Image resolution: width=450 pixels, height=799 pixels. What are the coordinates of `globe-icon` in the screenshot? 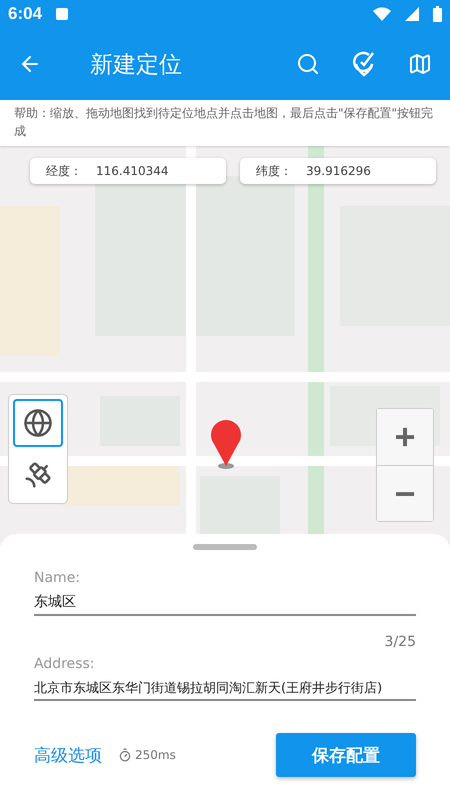 It's located at (38, 423).